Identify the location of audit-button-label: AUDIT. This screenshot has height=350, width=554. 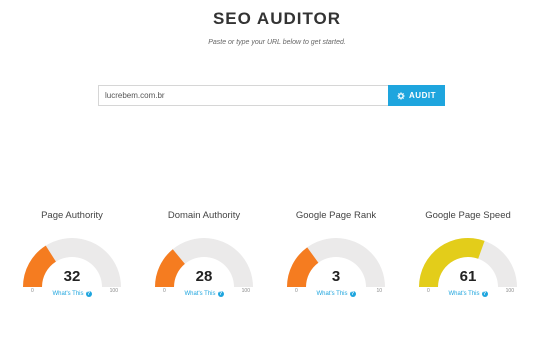
(422, 95).